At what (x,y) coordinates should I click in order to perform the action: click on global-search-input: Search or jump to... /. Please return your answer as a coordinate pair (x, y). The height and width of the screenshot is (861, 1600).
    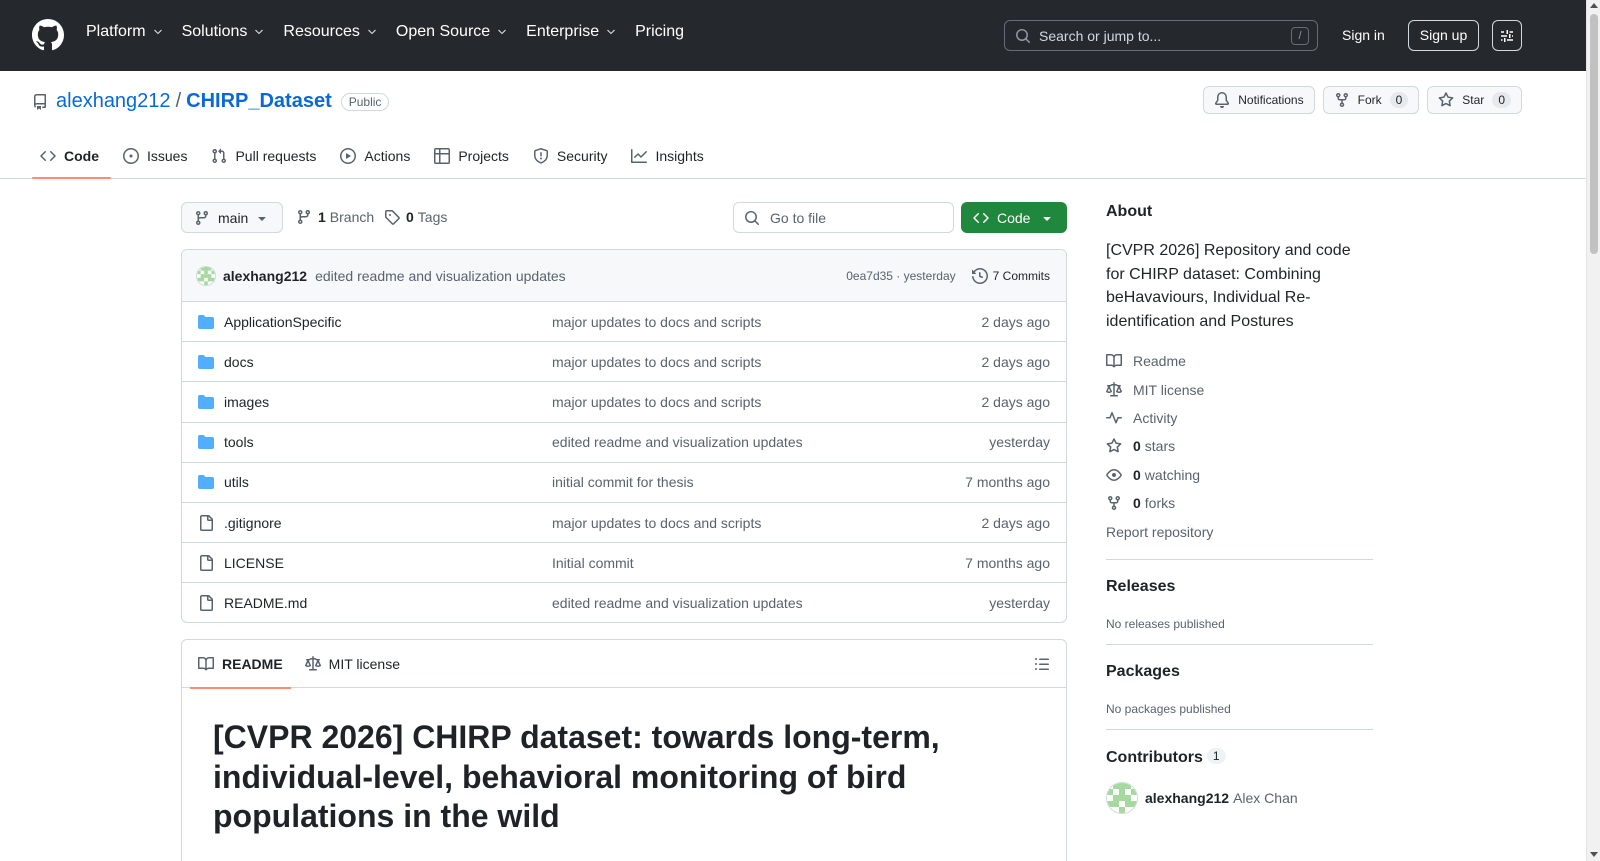
    Looking at the image, I should click on (1161, 35).